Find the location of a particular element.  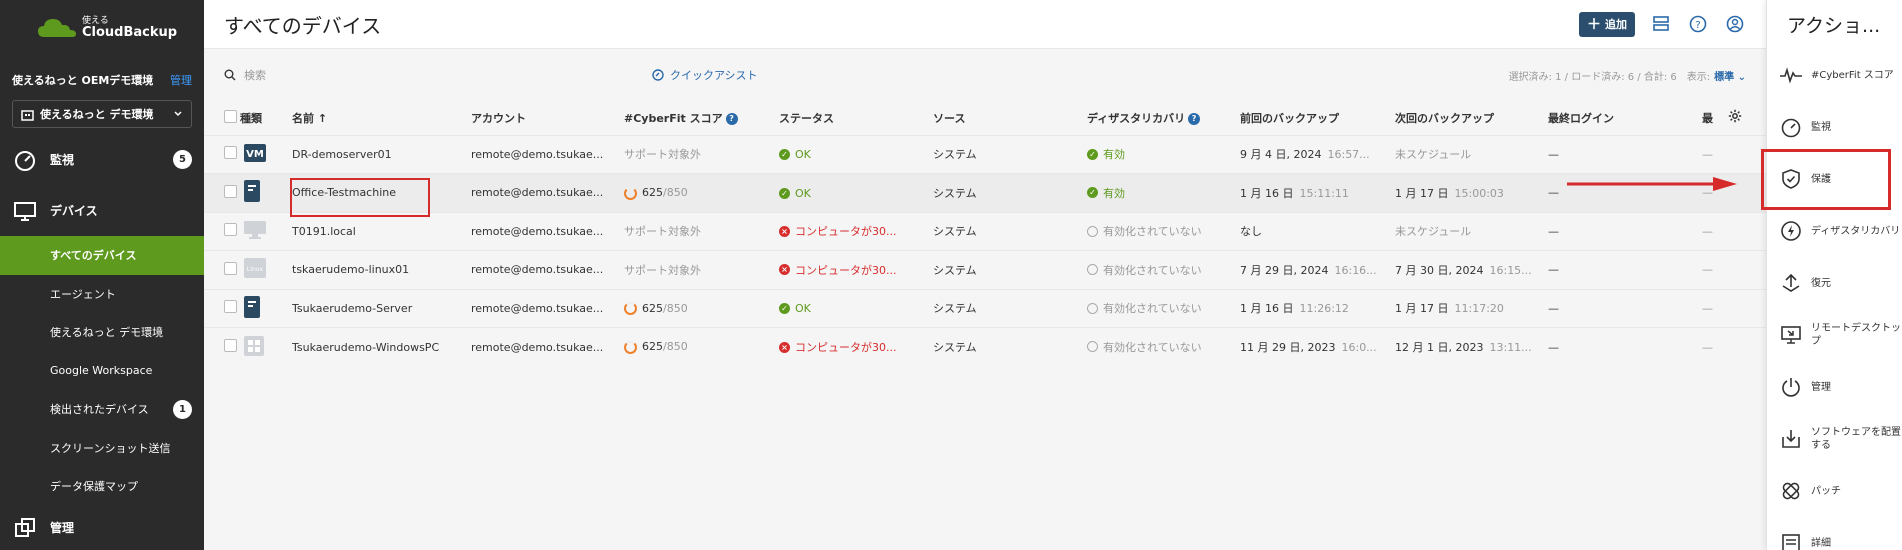

col-name: 名前 ↑ is located at coordinates (381, 118).